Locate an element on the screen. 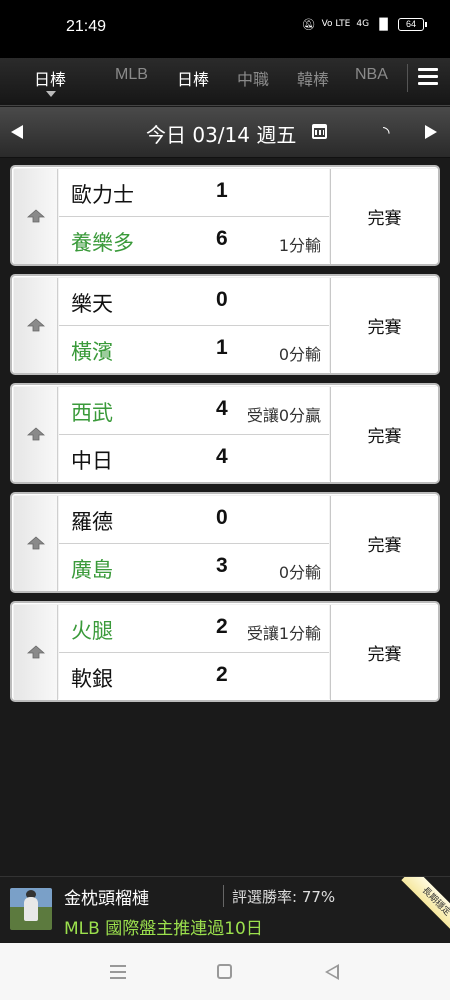  team-name: 橫濱 is located at coordinates (92, 352).